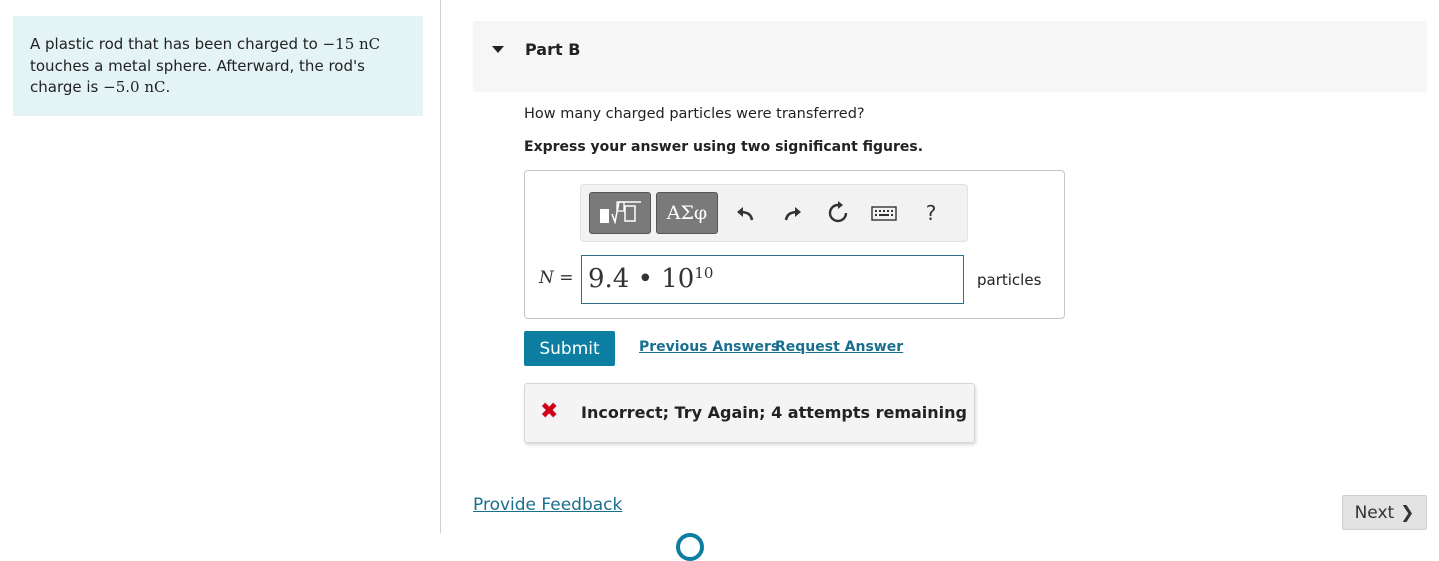 The height and width of the screenshot is (561, 1439). I want to click on column-divider, so click(440, 266).